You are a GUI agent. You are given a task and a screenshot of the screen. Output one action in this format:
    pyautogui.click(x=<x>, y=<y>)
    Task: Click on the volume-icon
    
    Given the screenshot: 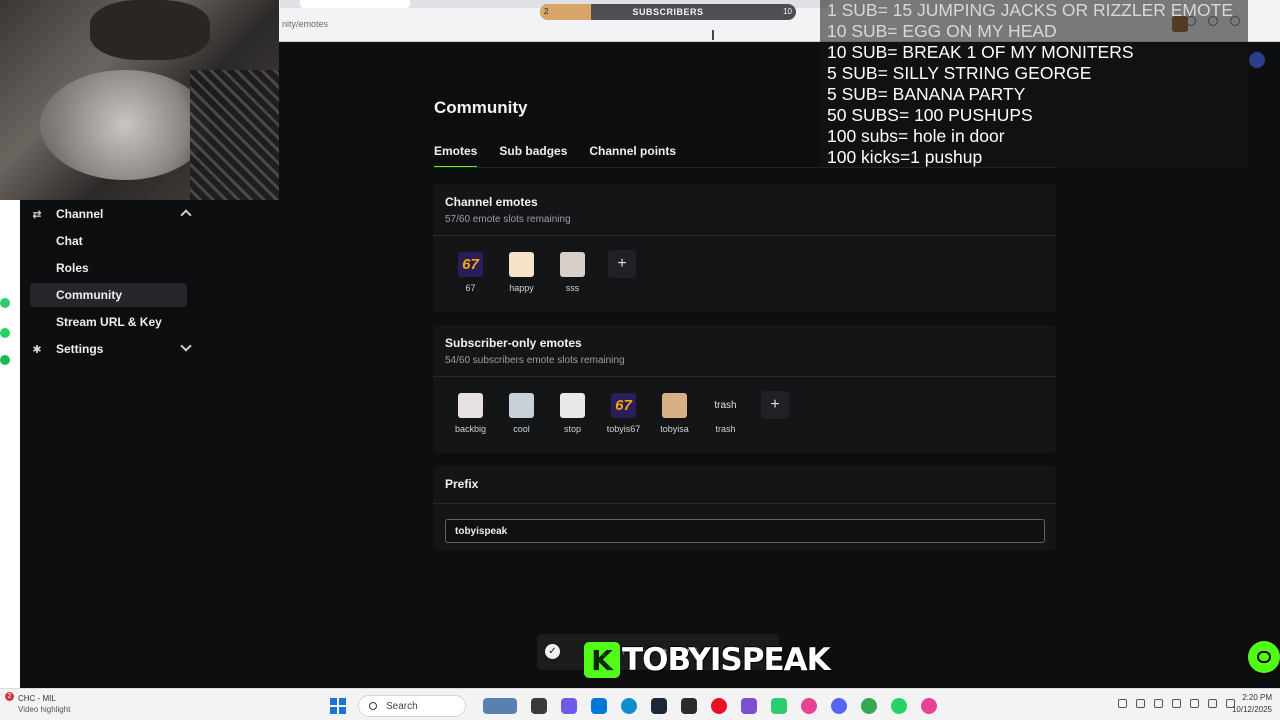 What is the action you would take?
    pyautogui.click(x=1212, y=703)
    